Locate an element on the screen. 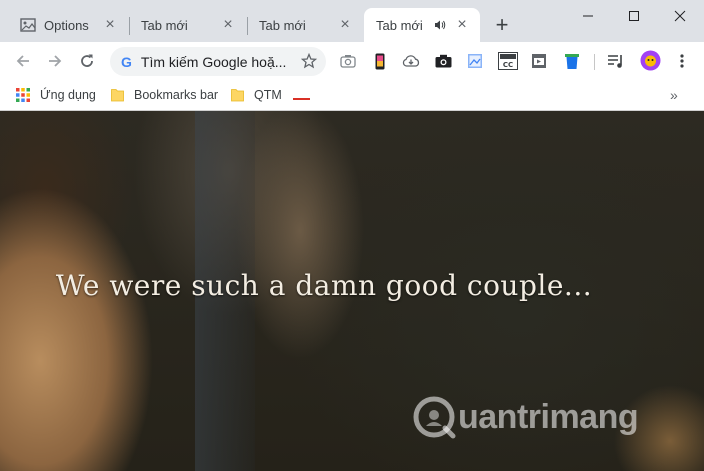 The image size is (704, 471). google-logo-icon: G is located at coordinates (126, 61).